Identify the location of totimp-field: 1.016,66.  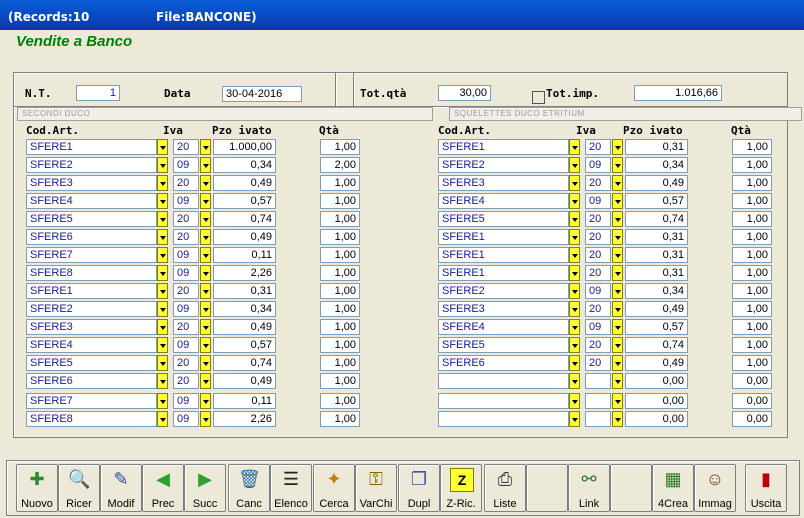
(678, 93).